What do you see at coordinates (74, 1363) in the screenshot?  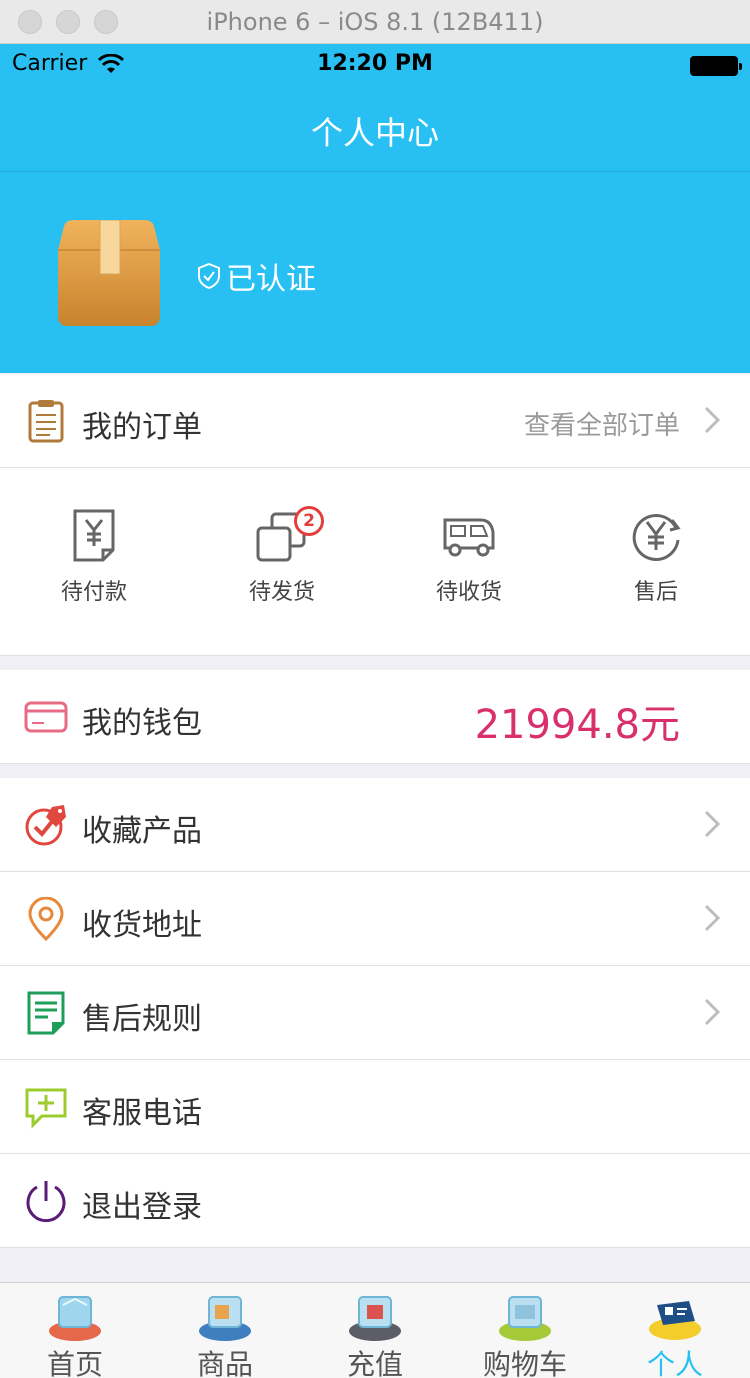 I see `tab-label: 首页` at bounding box center [74, 1363].